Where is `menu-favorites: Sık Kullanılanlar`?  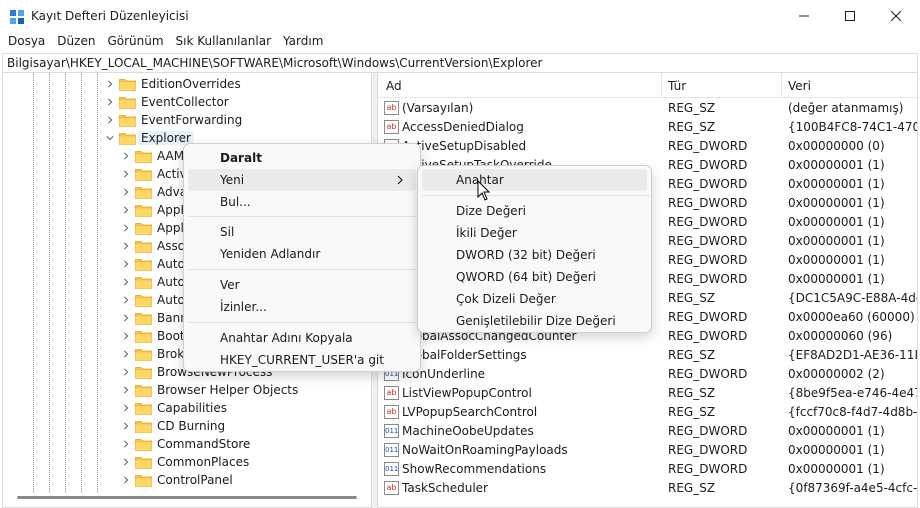 menu-favorites: Sık Kullanılanlar is located at coordinates (223, 42).